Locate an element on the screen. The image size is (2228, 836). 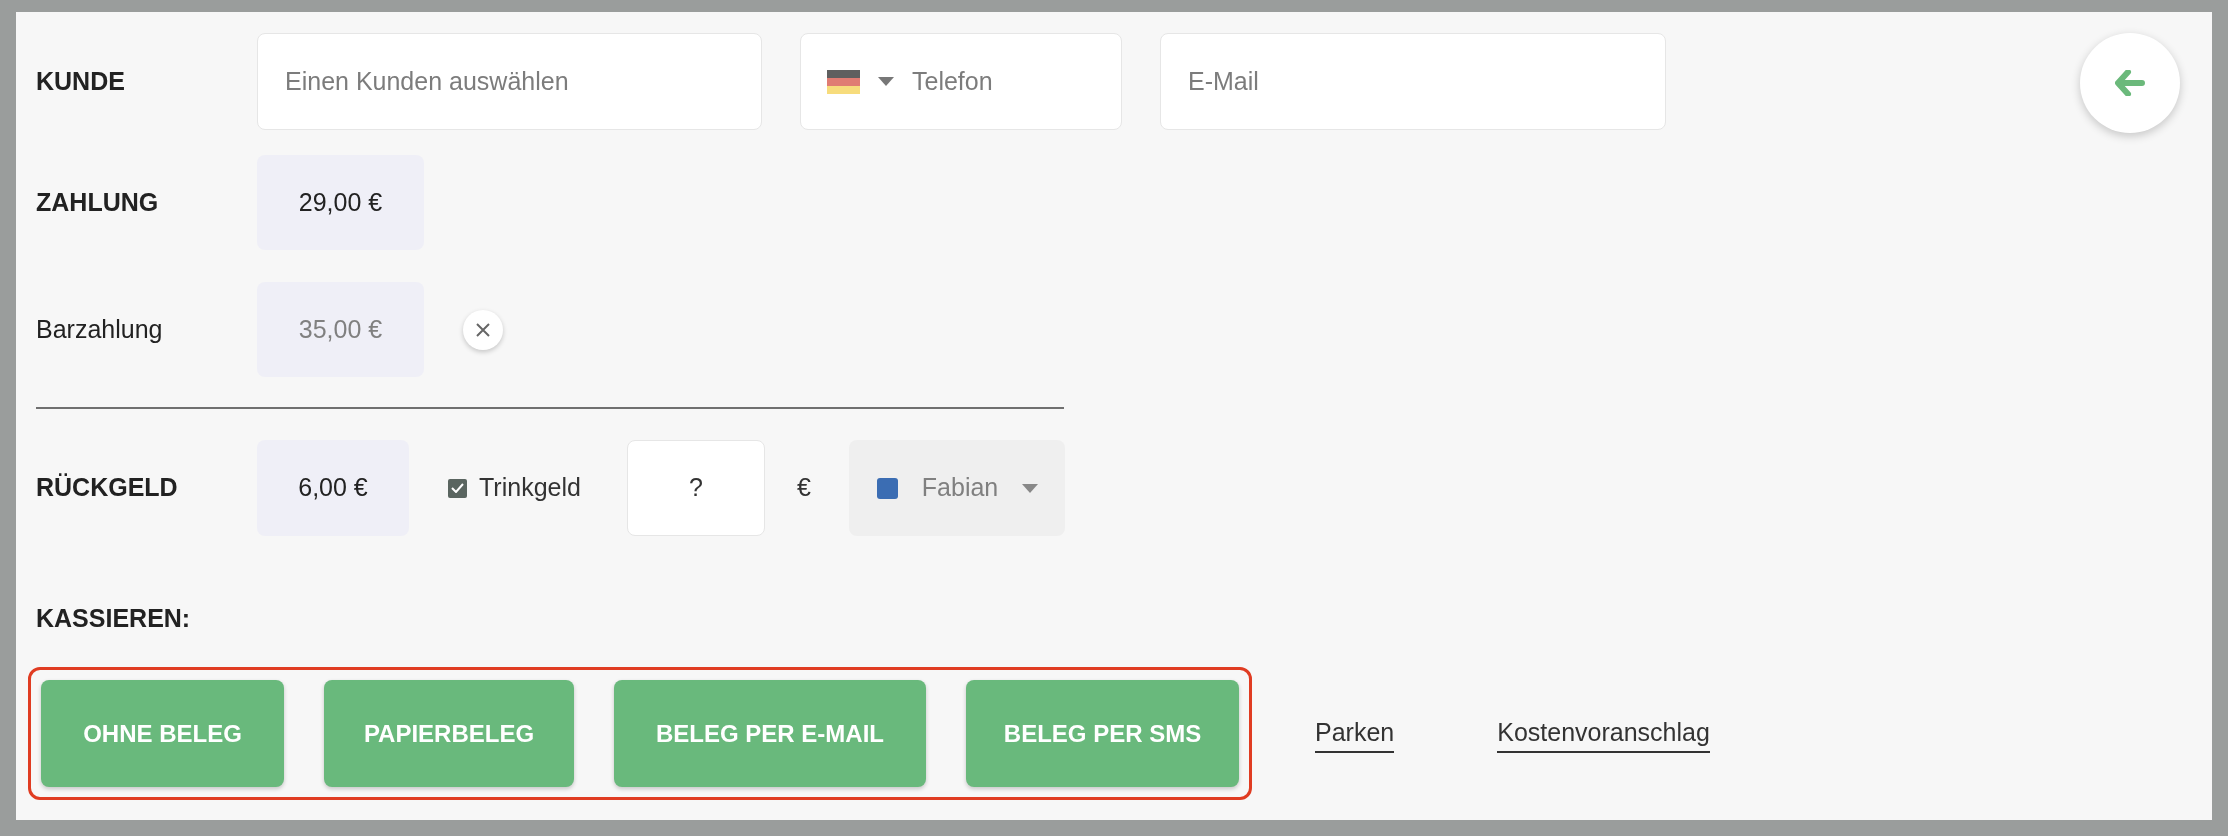
close-icon is located at coordinates (483, 329).